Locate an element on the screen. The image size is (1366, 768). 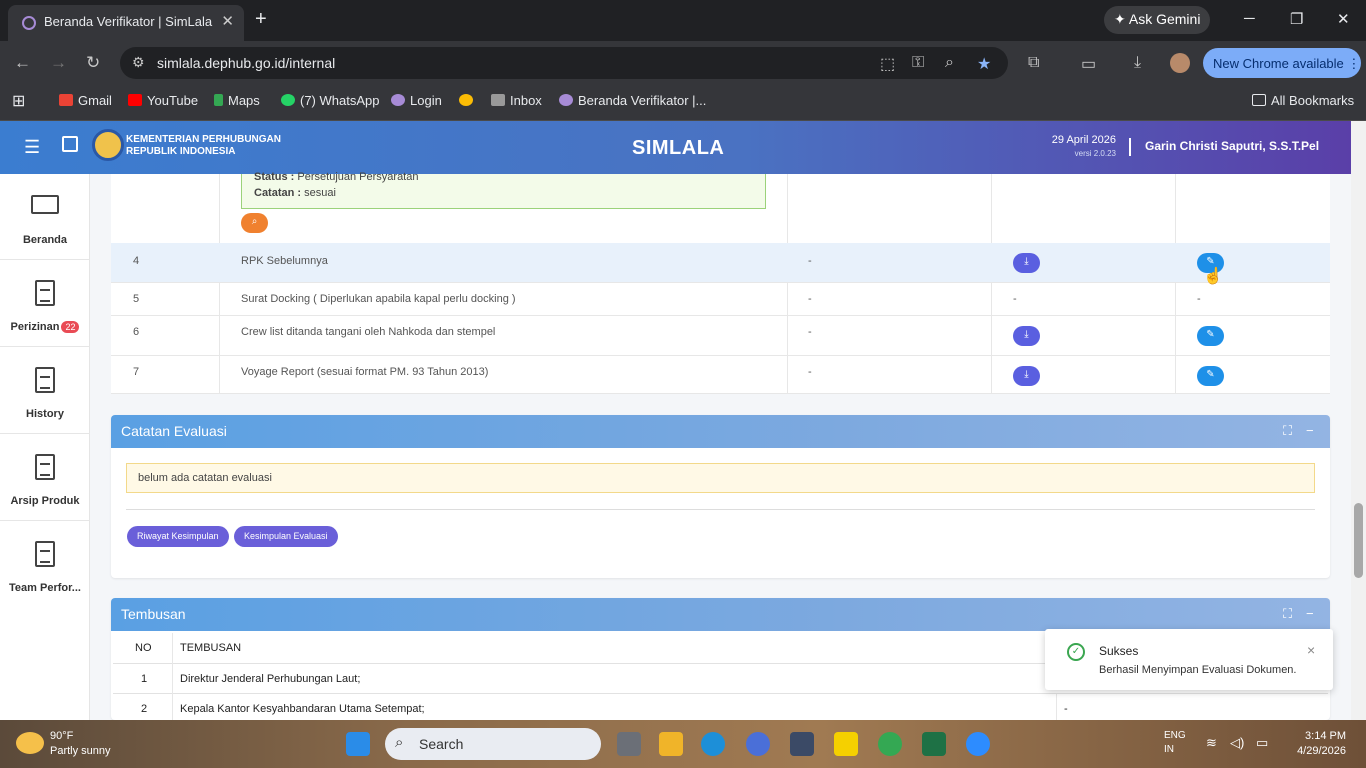
app-icon is located at coordinates (758, 744).